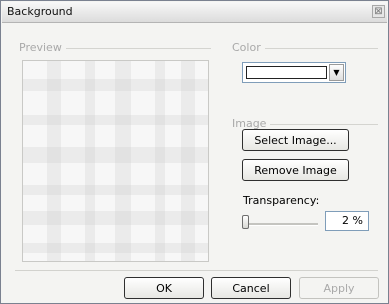 The image size is (389, 304). What do you see at coordinates (40, 11) in the screenshot?
I see `dialog-title: Background` at bounding box center [40, 11].